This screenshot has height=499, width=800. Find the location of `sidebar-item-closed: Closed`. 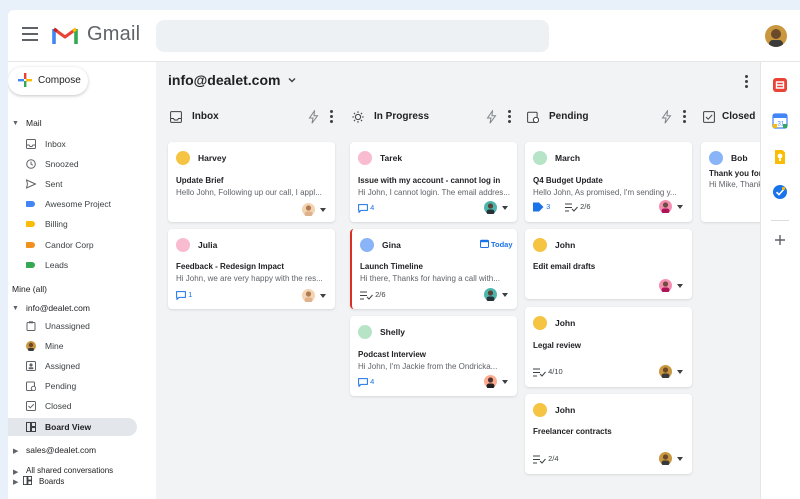

sidebar-item-closed: Closed is located at coordinates (78, 406).